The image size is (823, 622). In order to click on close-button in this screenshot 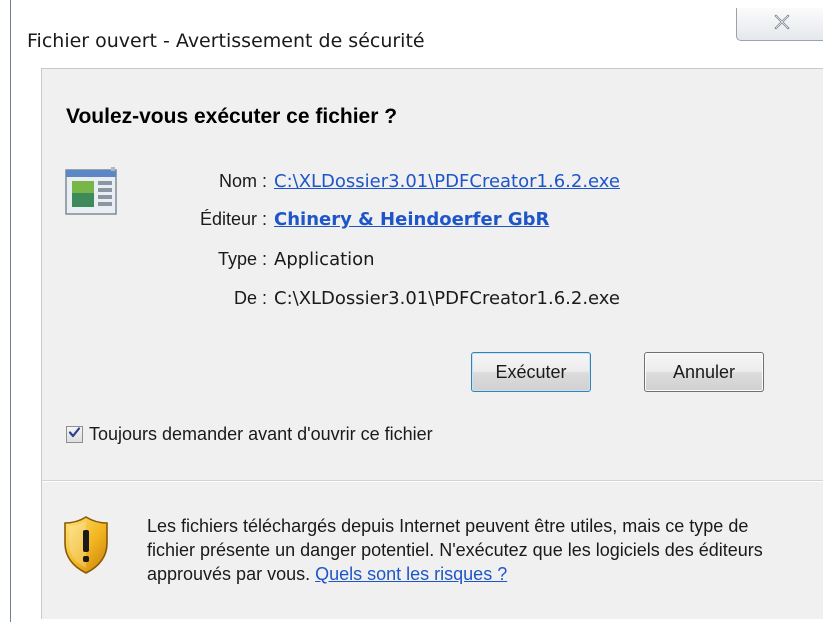, I will do `click(779, 24)`.